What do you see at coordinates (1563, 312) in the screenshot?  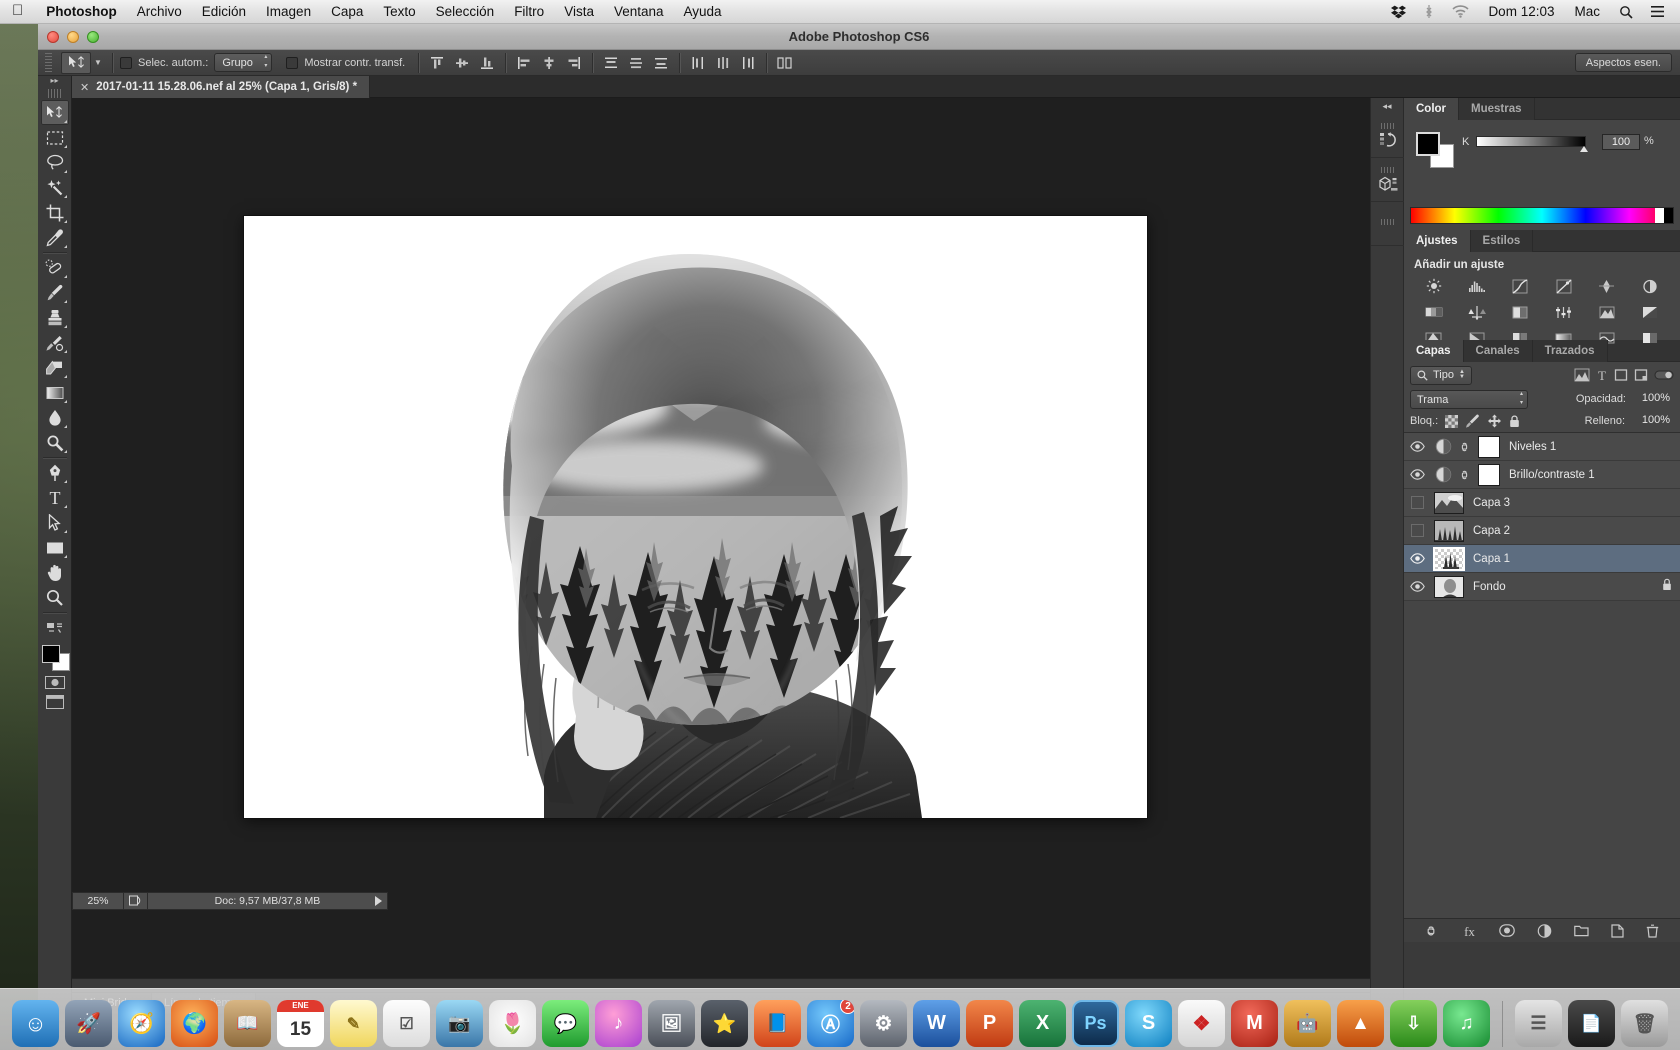 I see `channel-mixer-icon` at bounding box center [1563, 312].